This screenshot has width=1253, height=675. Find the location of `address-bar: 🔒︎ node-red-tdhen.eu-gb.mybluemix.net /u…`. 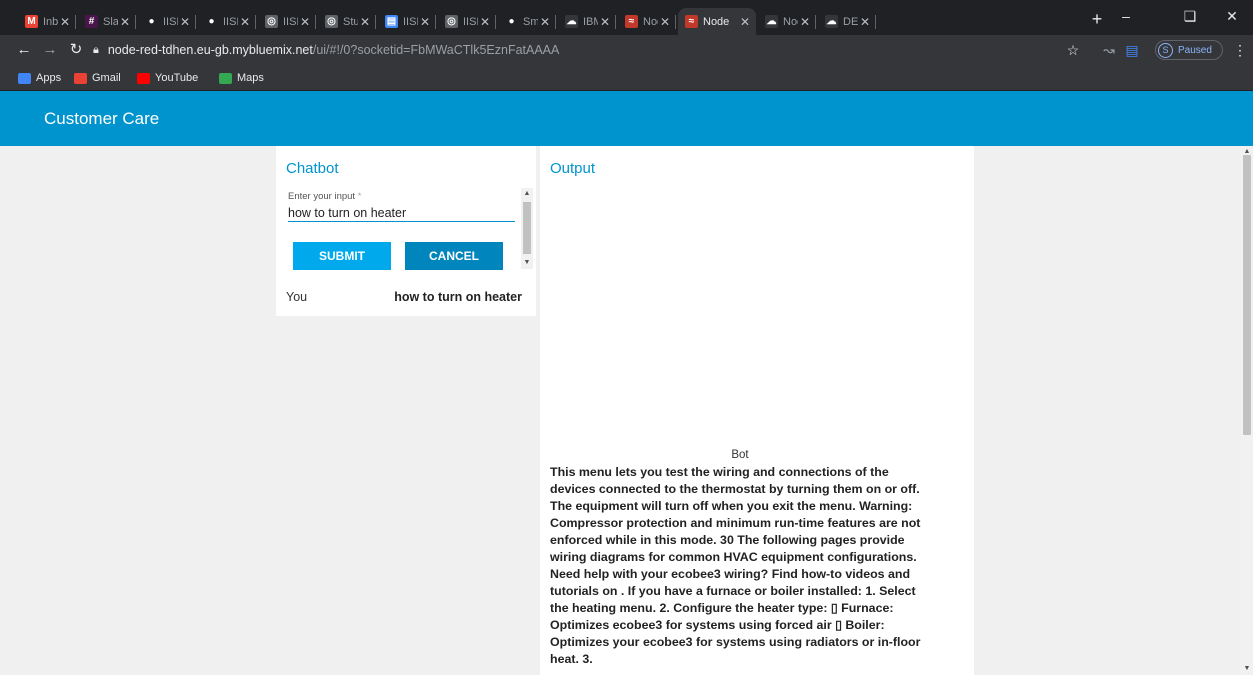

address-bar: 🔒︎ node-red-tdhen.eu-gb.mybluemix.net /u… is located at coordinates (593, 50).